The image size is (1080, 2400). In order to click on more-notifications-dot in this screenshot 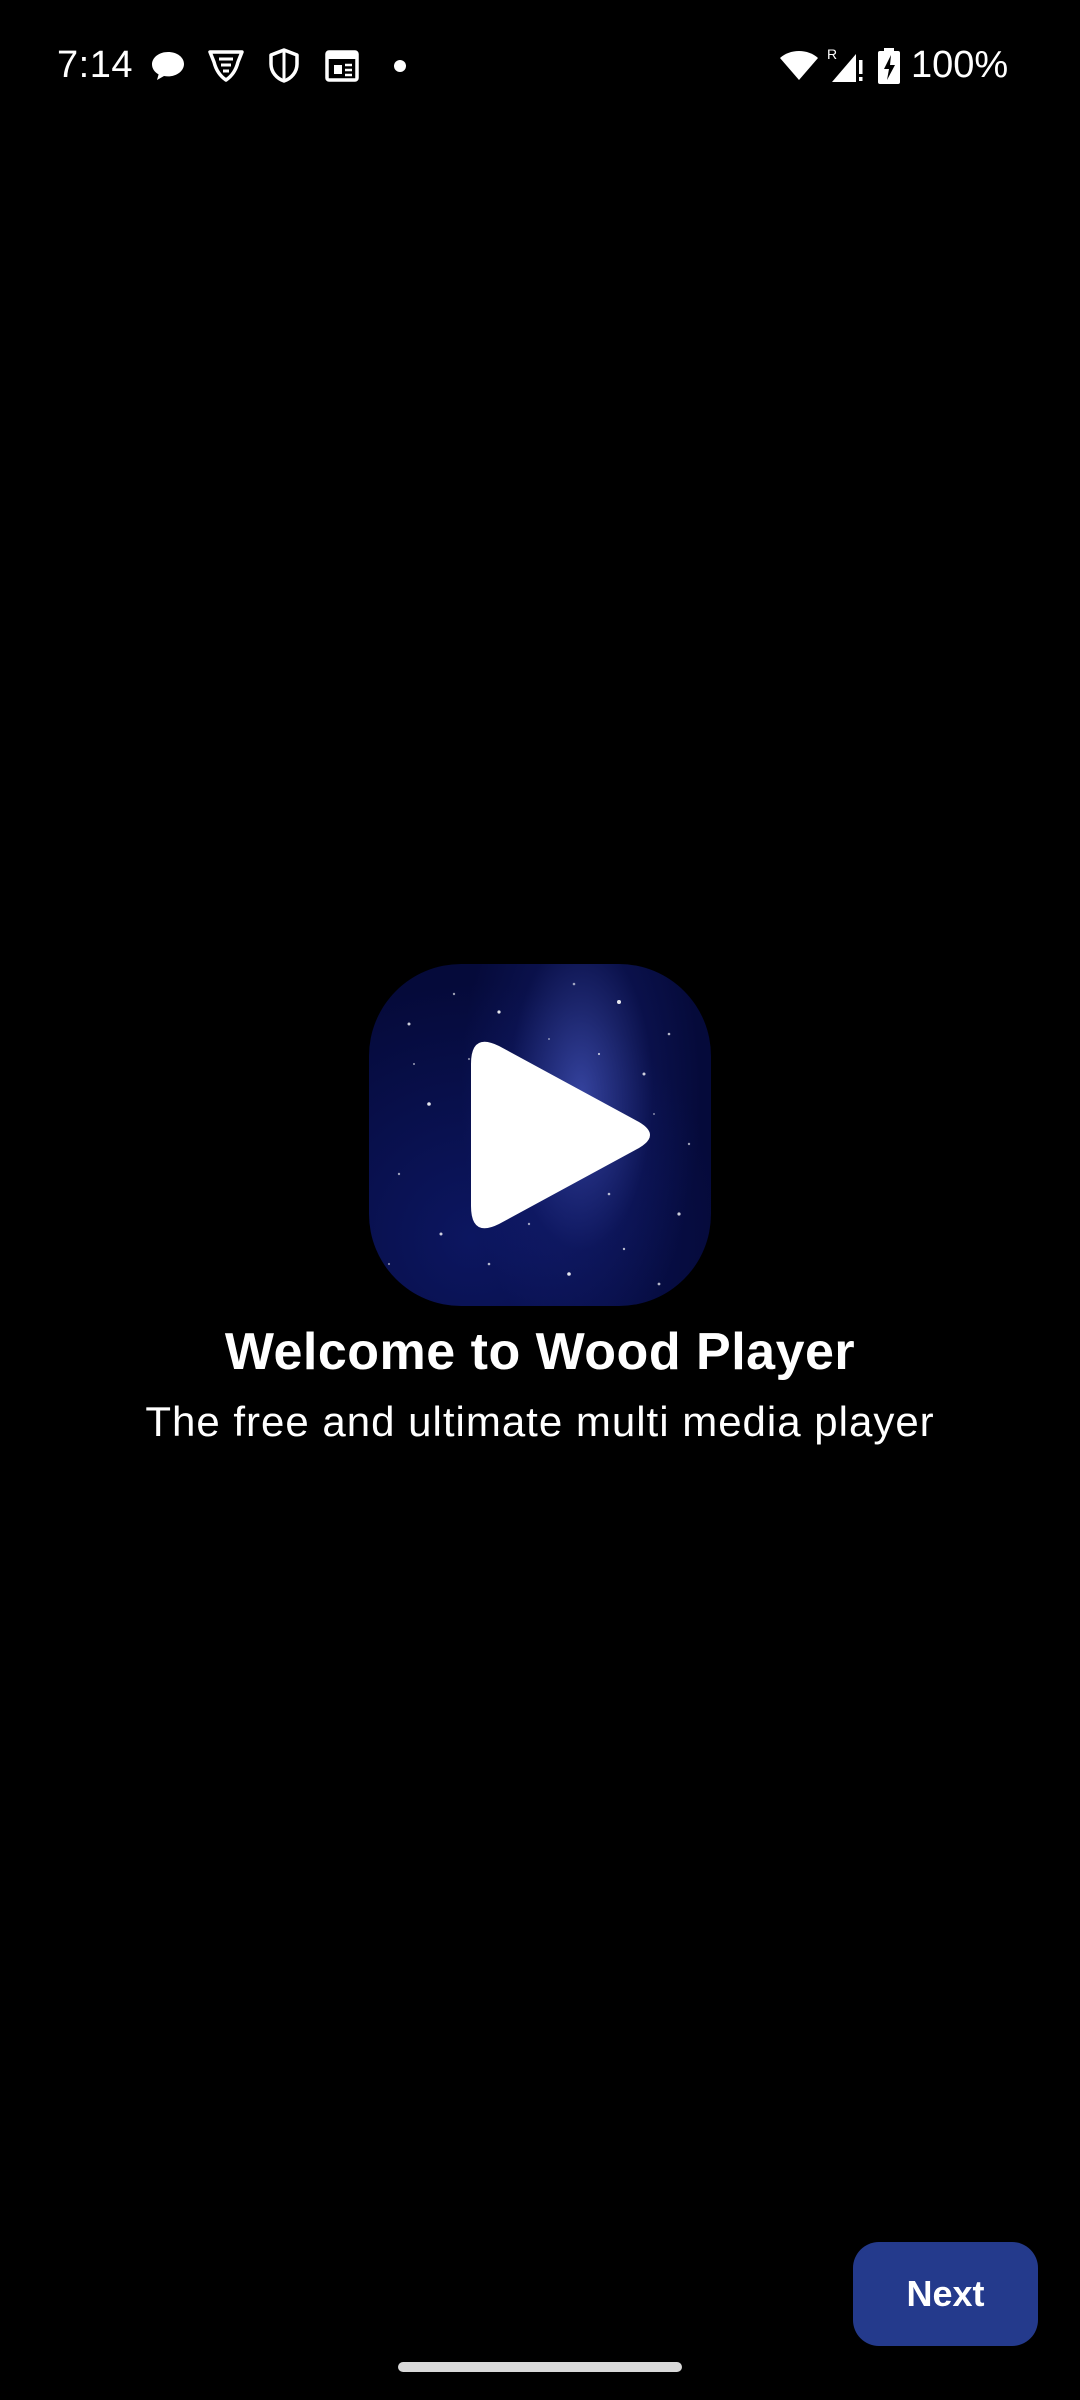, I will do `click(400, 66)`.